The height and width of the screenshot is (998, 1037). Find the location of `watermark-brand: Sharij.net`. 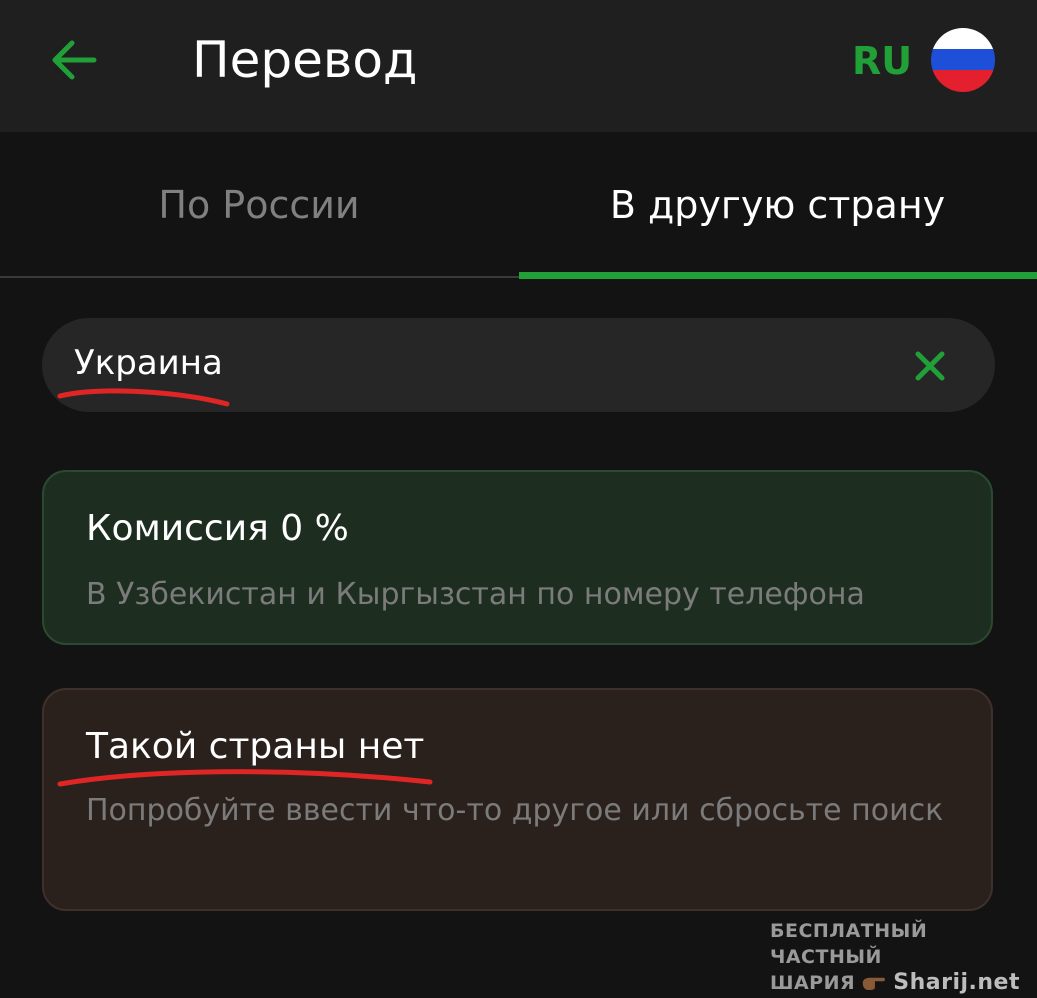

watermark-brand: Sharij.net is located at coordinates (956, 982).